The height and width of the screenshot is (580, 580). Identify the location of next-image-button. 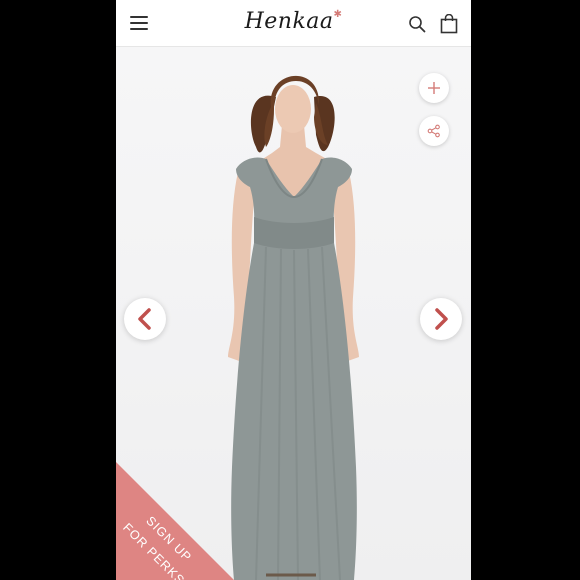
(441, 319).